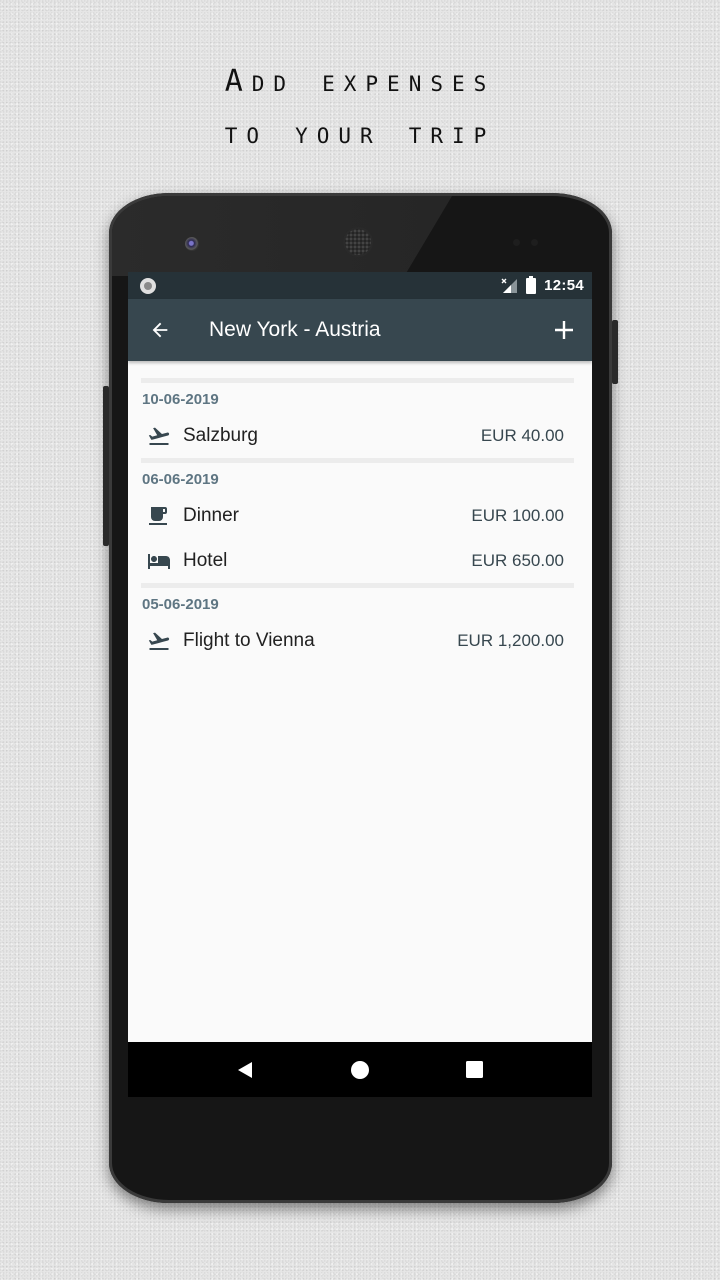 The height and width of the screenshot is (1280, 720). Describe the element at coordinates (180, 399) in the screenshot. I see `group-date-header: 10-06-2019` at that location.